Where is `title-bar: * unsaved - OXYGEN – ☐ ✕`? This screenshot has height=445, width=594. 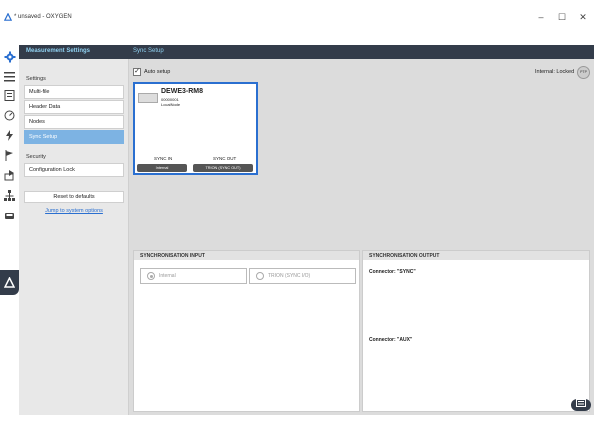 title-bar: * unsaved - OXYGEN – ☐ ✕ is located at coordinates (297, 15).